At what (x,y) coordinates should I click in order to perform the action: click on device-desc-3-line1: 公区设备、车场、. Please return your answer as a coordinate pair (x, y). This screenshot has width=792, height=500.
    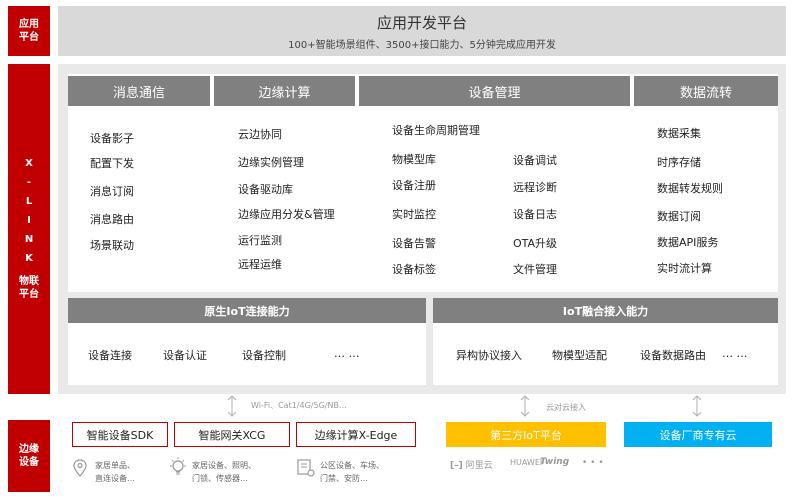
    Looking at the image, I should click on (352, 465).